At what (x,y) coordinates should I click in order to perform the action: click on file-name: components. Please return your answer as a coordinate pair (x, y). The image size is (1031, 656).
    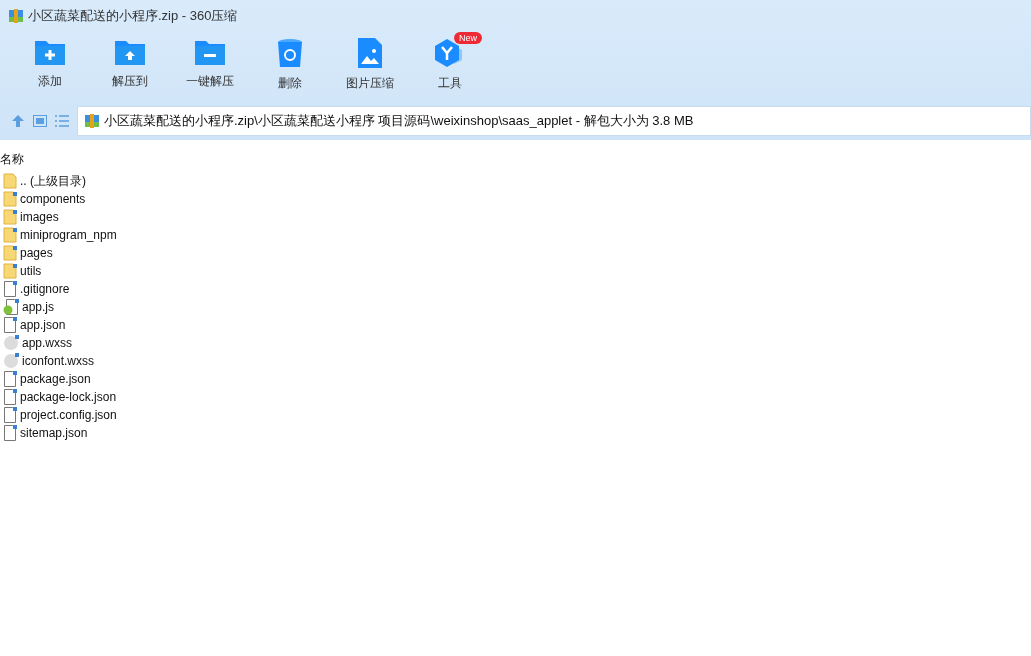
    Looking at the image, I should click on (53, 199).